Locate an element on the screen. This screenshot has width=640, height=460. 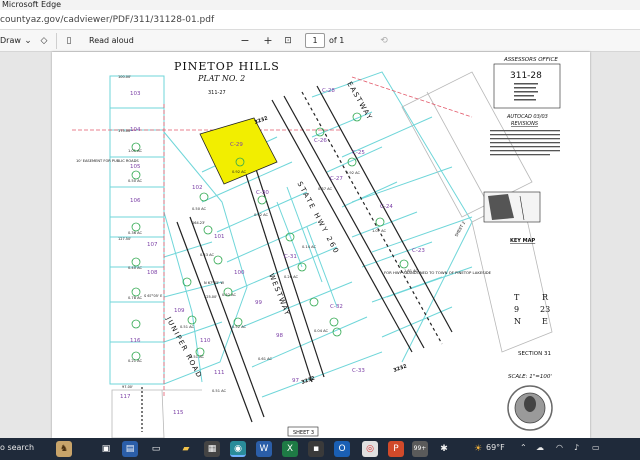
lot-id: 99 is located at coordinates (258, 303).